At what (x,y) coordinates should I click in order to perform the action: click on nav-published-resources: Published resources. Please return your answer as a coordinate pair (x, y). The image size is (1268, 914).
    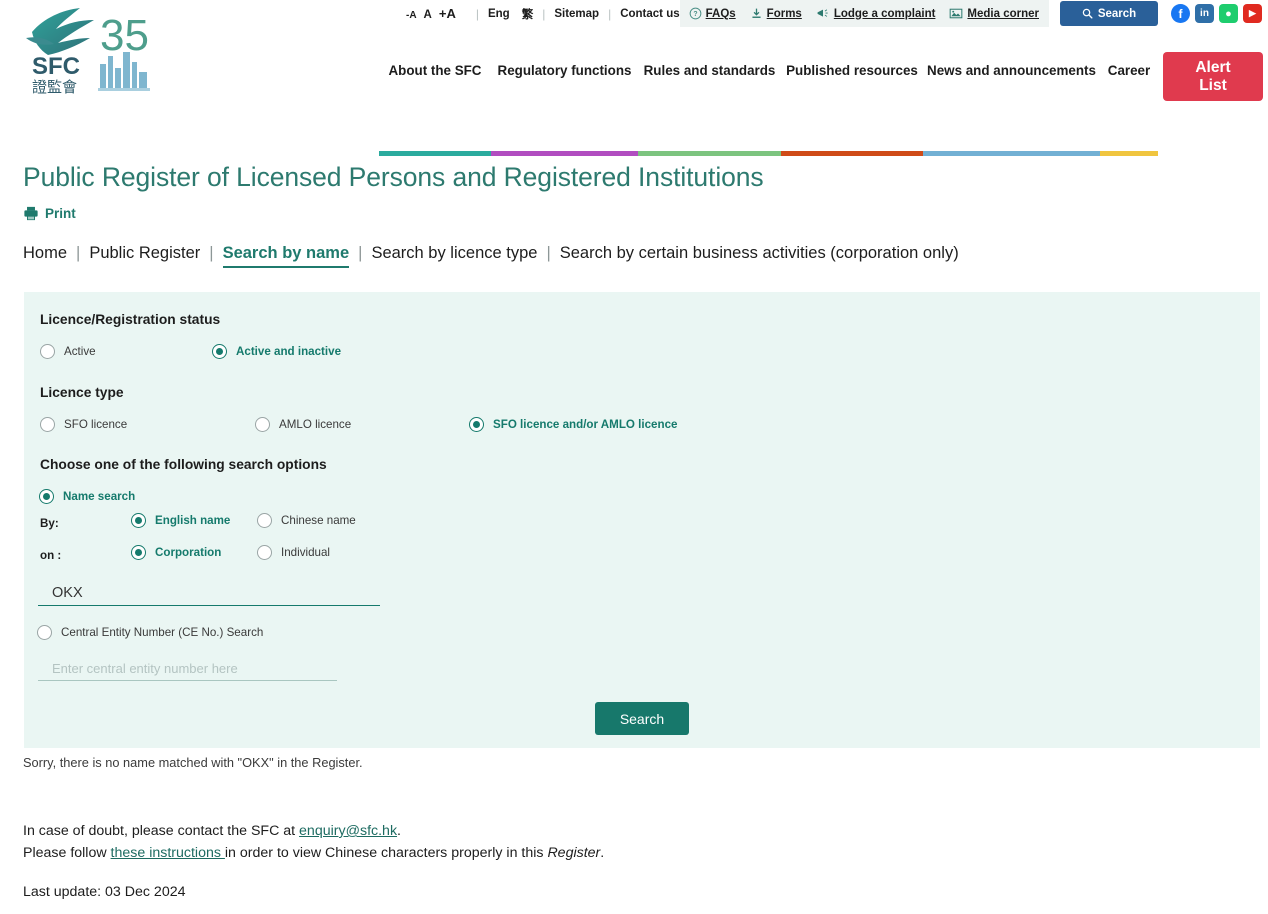
    Looking at the image, I should click on (852, 70).